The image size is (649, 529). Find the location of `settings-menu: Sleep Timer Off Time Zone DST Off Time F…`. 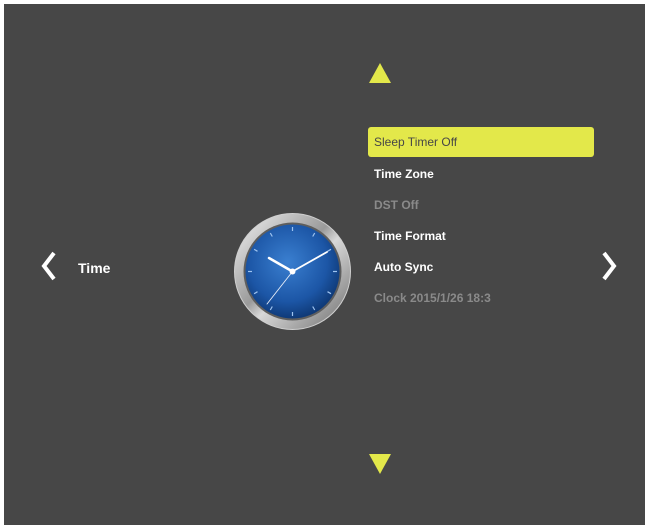

settings-menu: Sleep Timer Off Time Zone DST Off Time F… is located at coordinates (481, 220).